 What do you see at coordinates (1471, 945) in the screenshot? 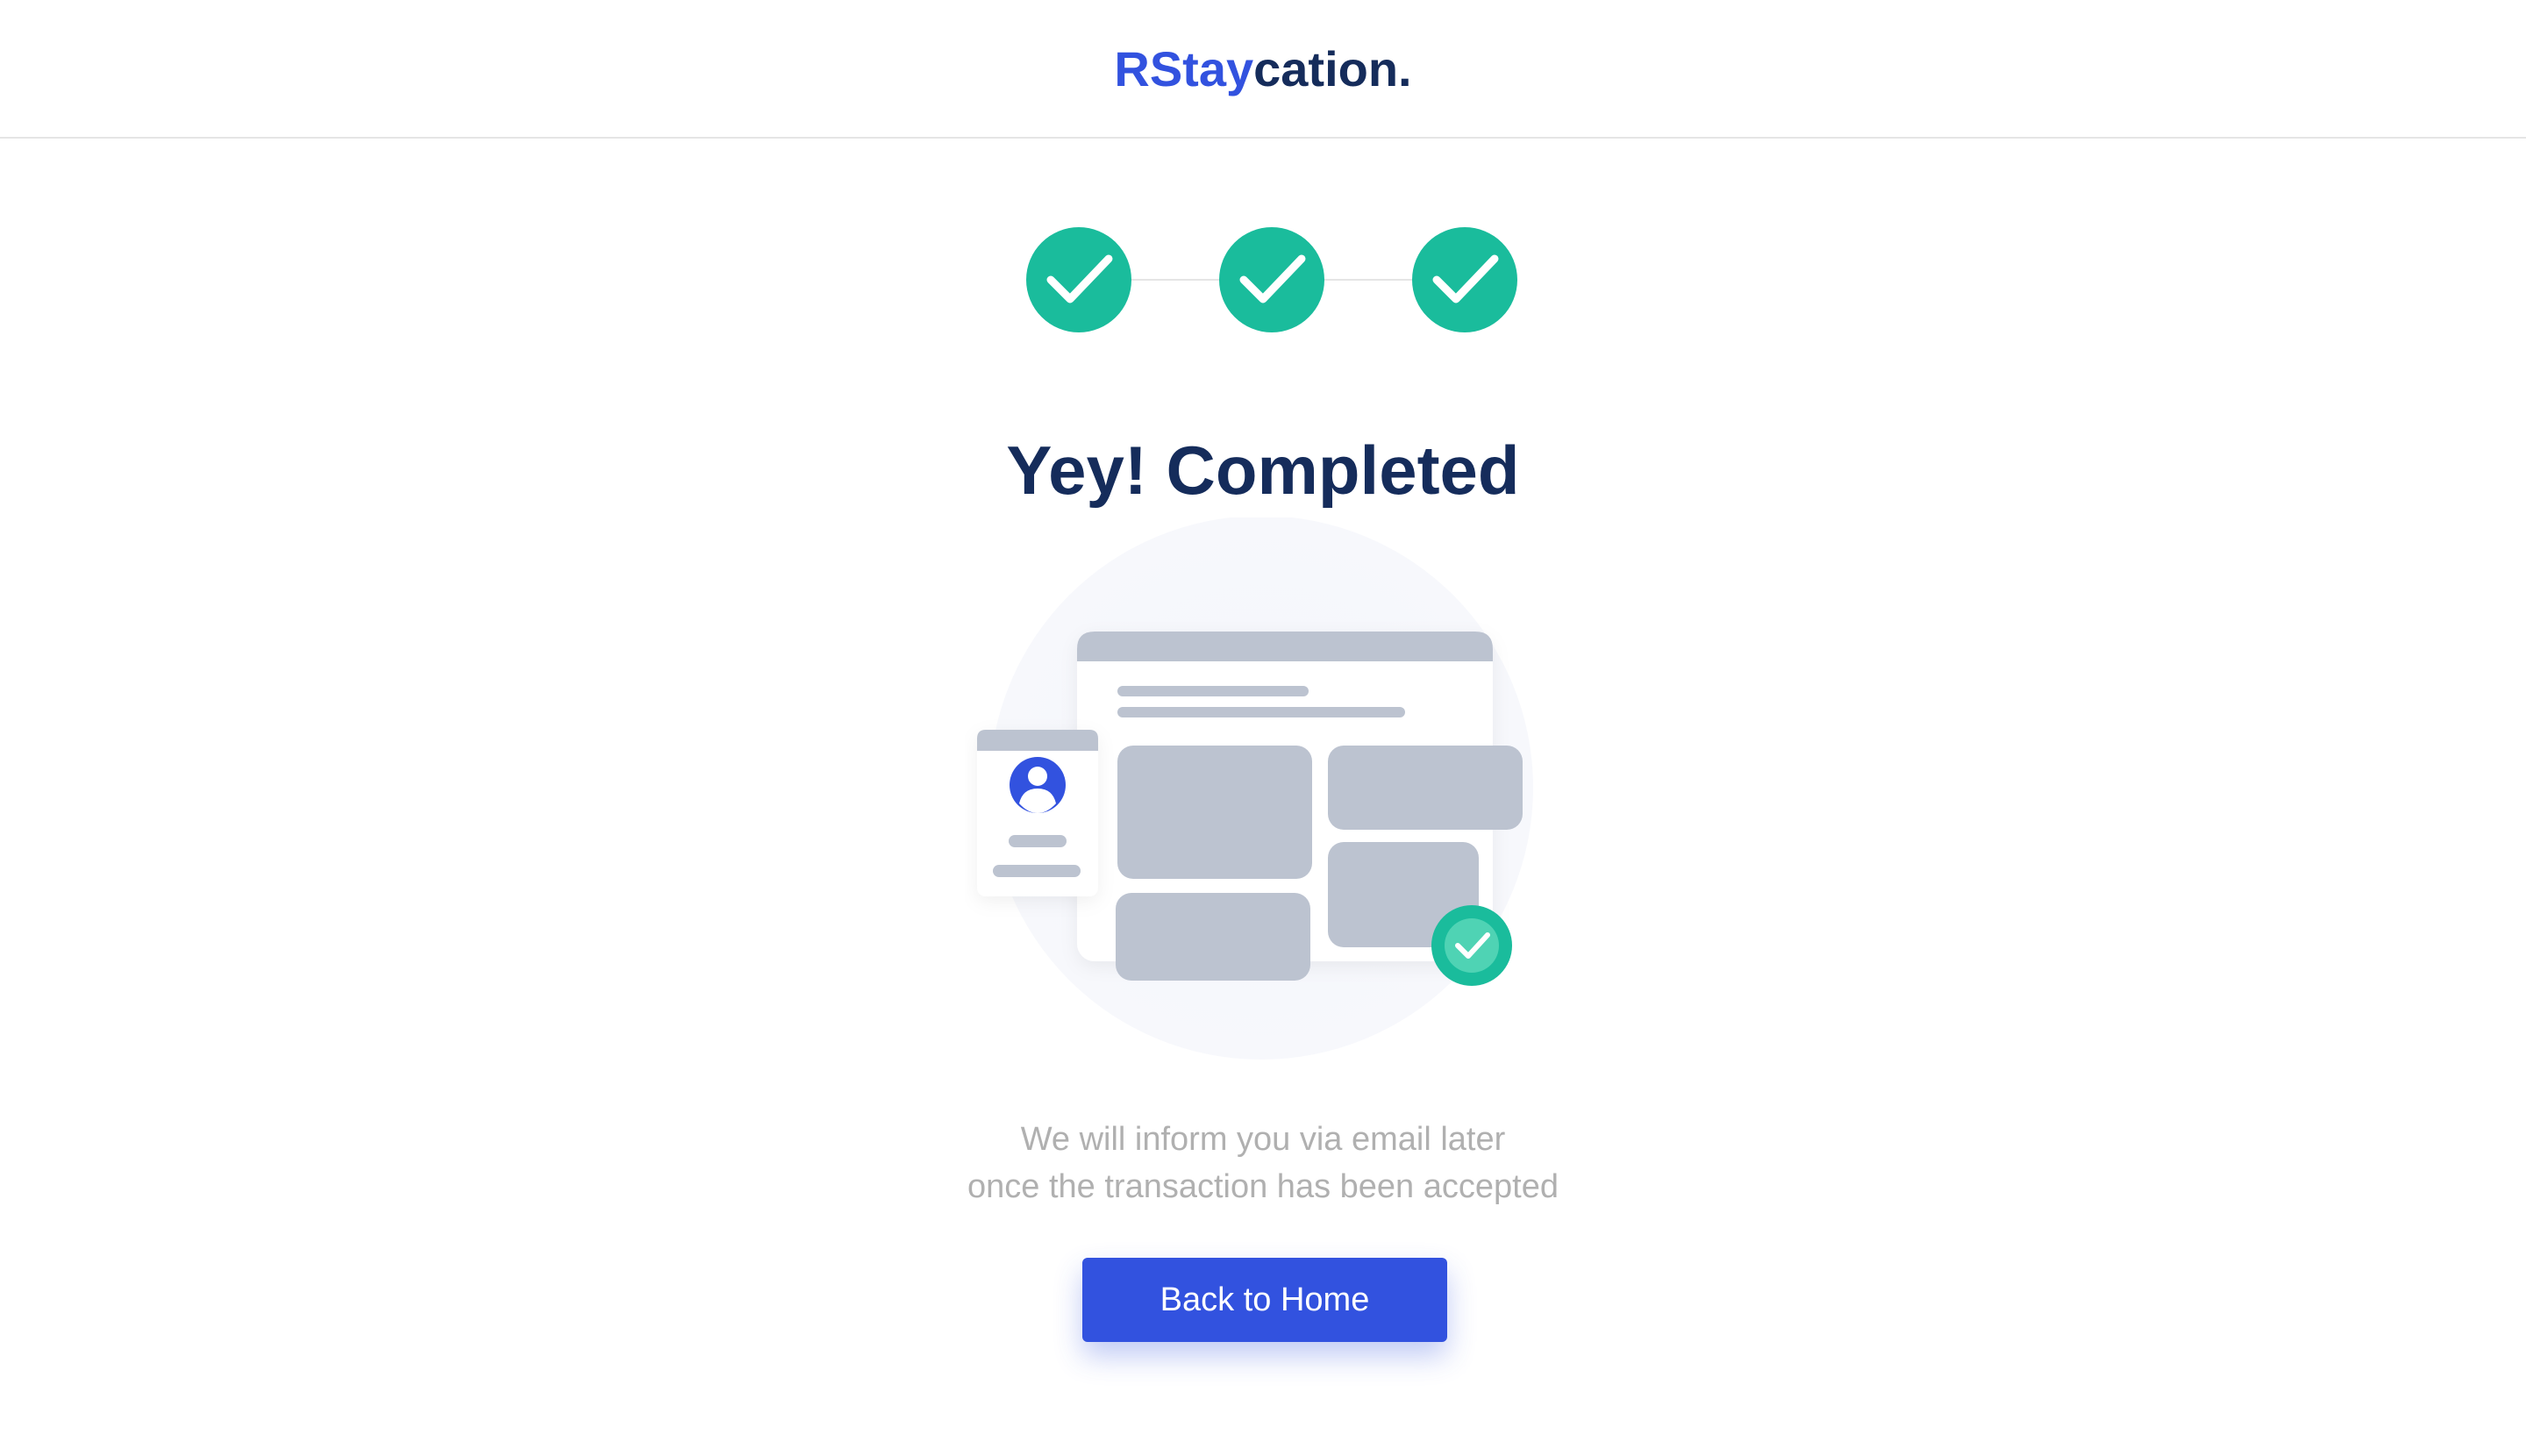
I see `success-badge-icon` at bounding box center [1471, 945].